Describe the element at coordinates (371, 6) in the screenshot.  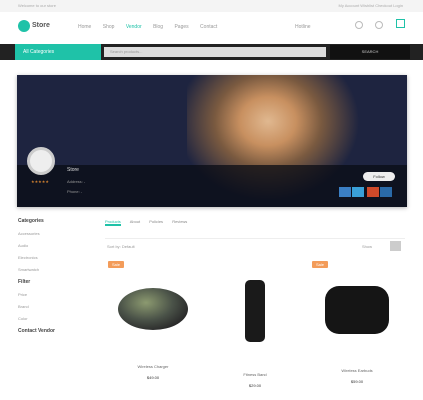
I see `account-links: My Account Wishlist Checkout Login` at that location.